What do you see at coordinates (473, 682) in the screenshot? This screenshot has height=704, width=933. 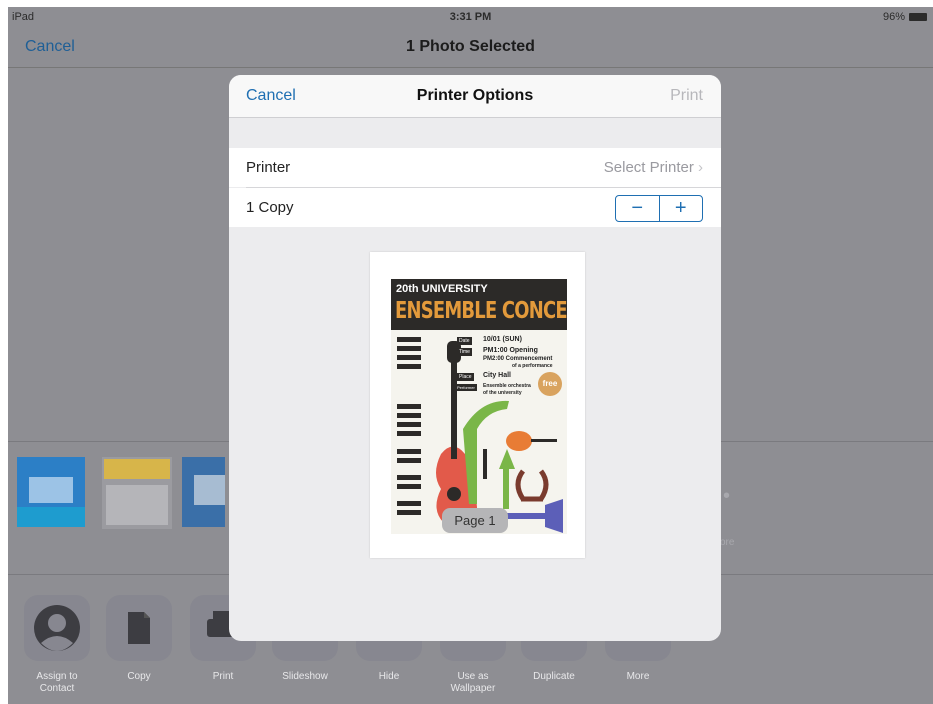 I see `action-label: Use as Wallpaper` at bounding box center [473, 682].